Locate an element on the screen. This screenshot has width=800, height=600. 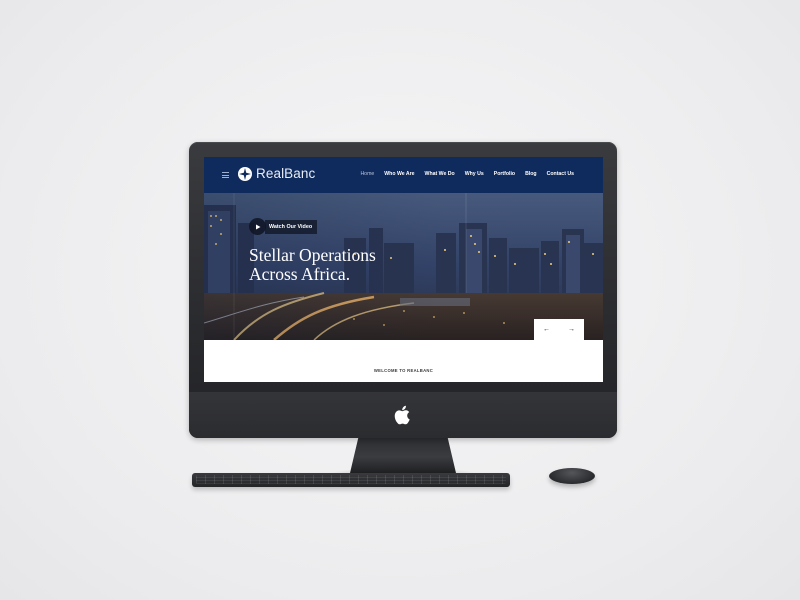
hero-title: Stellar Operations Across Africa. is located at coordinates (349, 265).